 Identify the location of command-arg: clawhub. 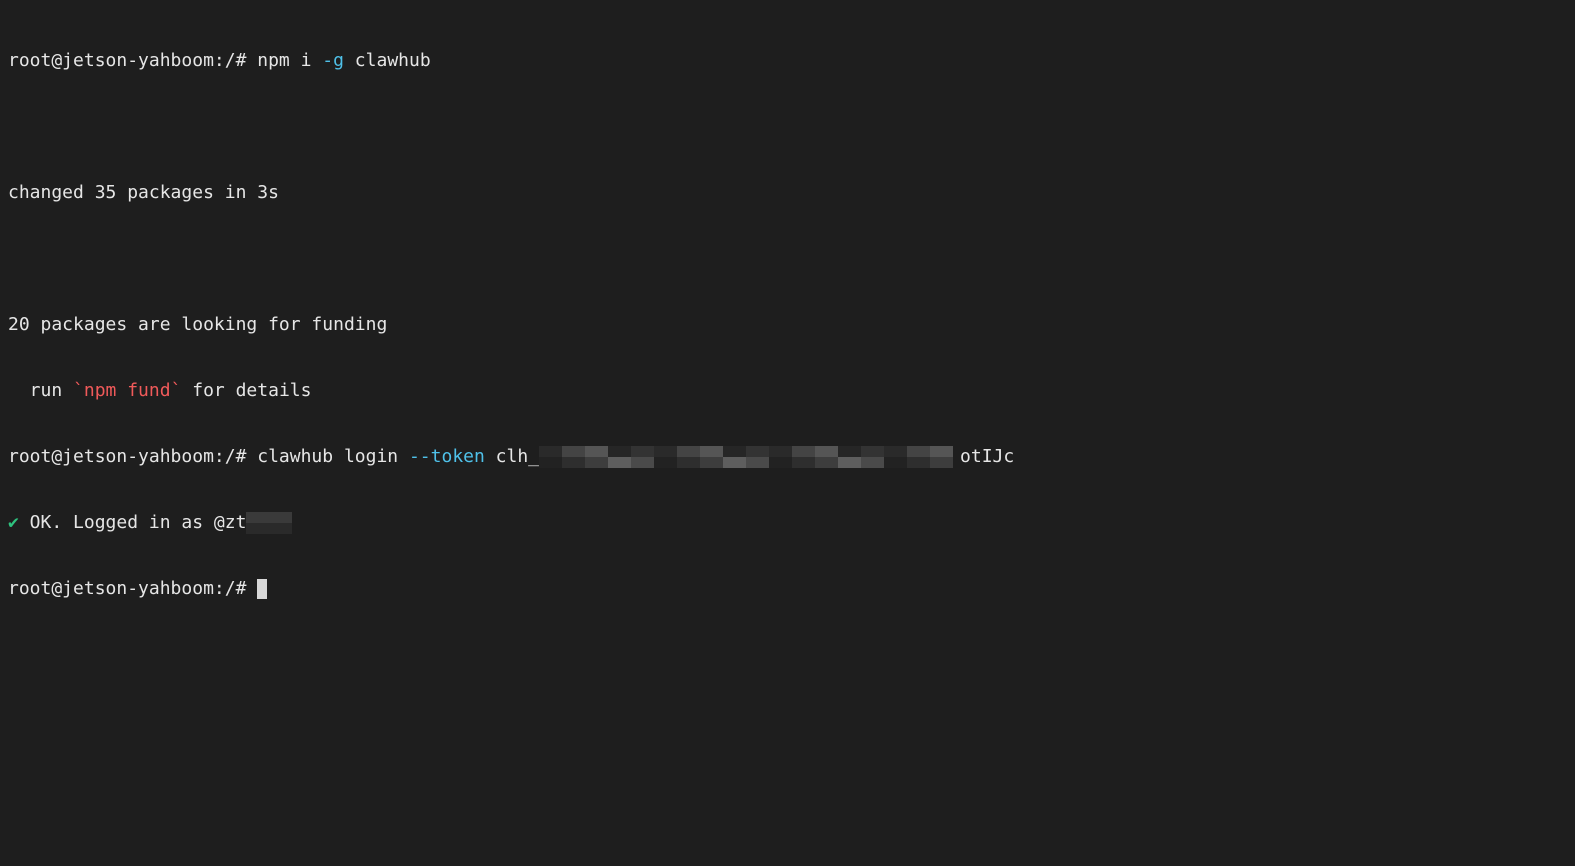
(387, 60).